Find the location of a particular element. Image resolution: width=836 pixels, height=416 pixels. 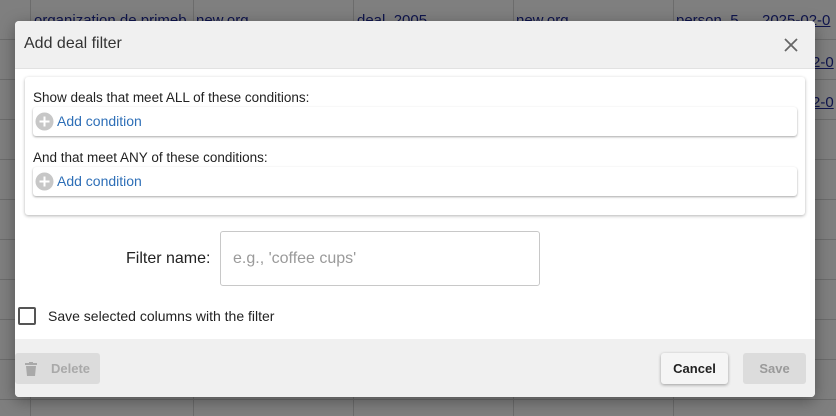

save-columns-option: Save selected columns with the filter is located at coordinates (146, 316).